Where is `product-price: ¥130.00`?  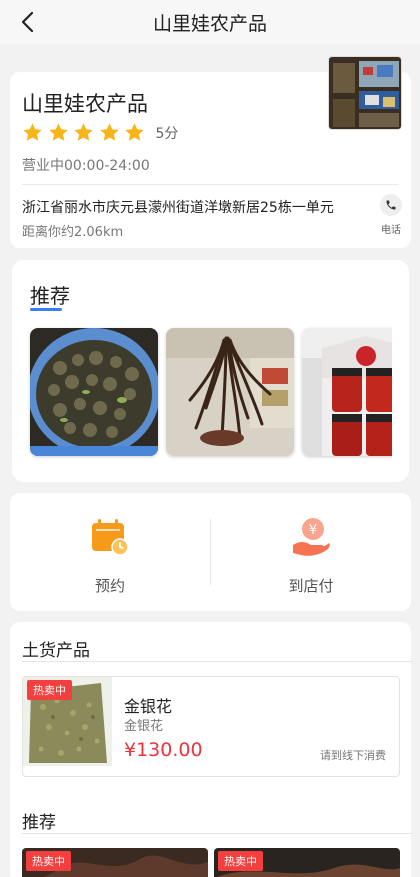 product-price: ¥130.00 is located at coordinates (163, 750).